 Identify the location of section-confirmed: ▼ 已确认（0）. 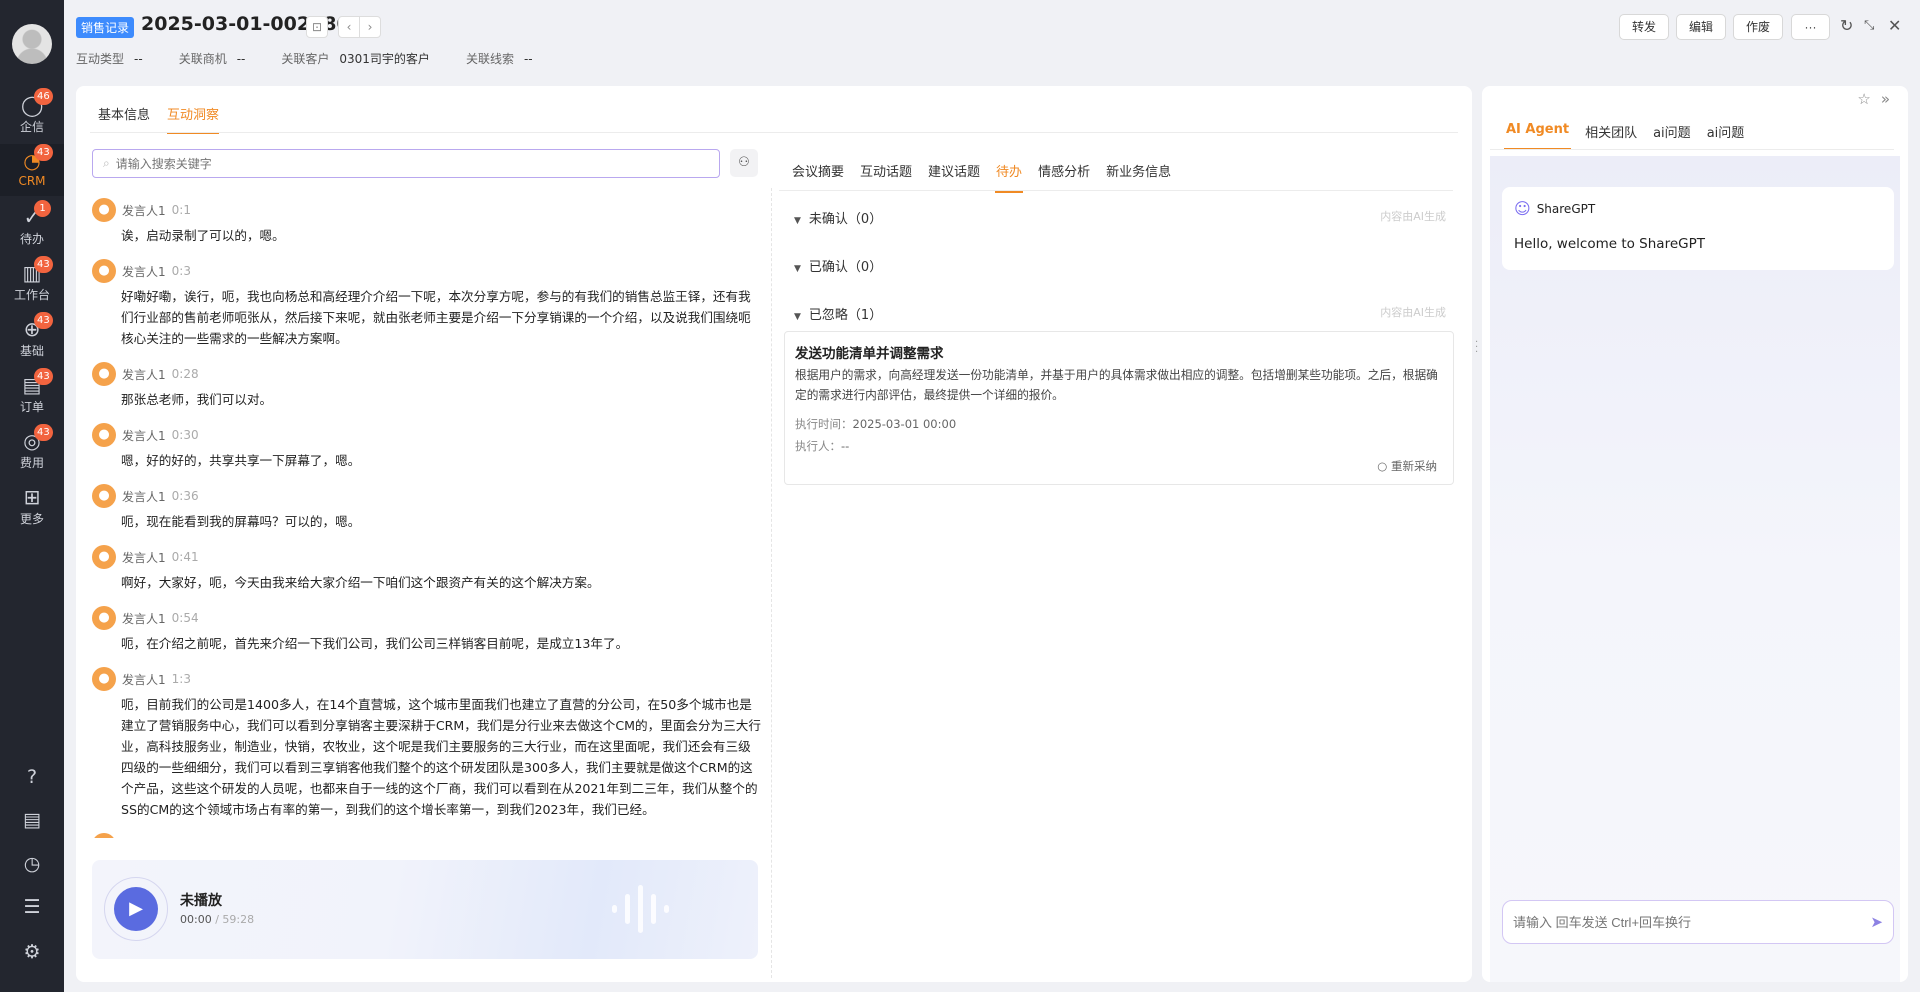
(1124, 265).